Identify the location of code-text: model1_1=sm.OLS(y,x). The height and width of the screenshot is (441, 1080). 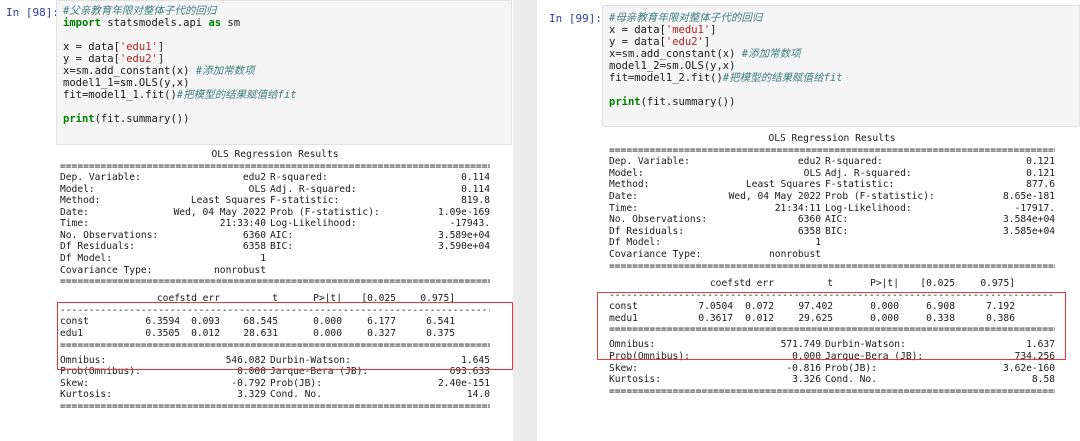
(126, 83).